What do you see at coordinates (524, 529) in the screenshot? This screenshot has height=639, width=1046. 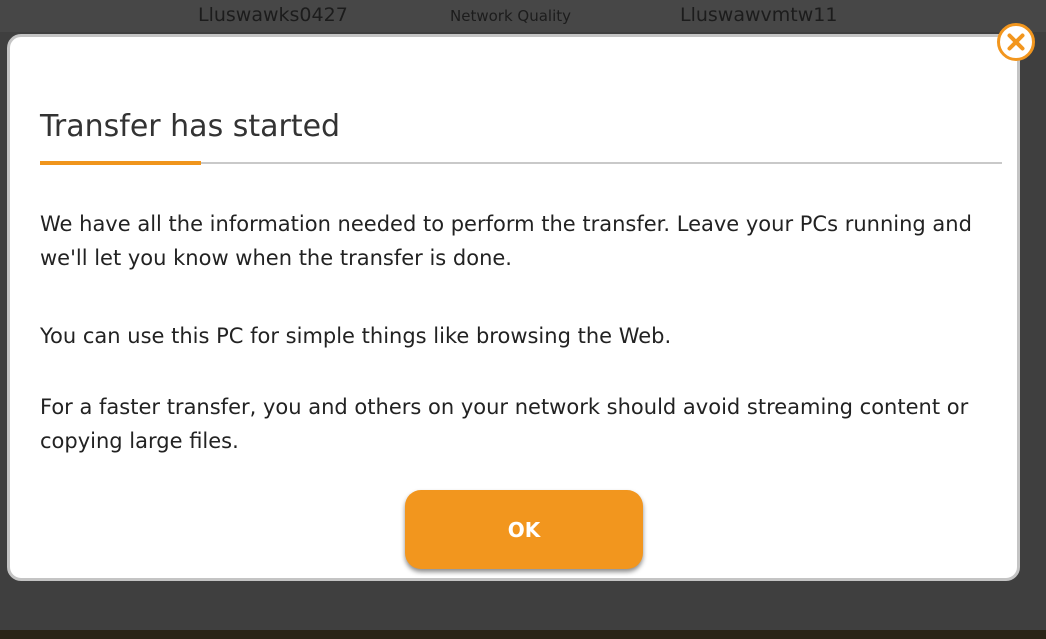 I see `ok-button: OK` at bounding box center [524, 529].